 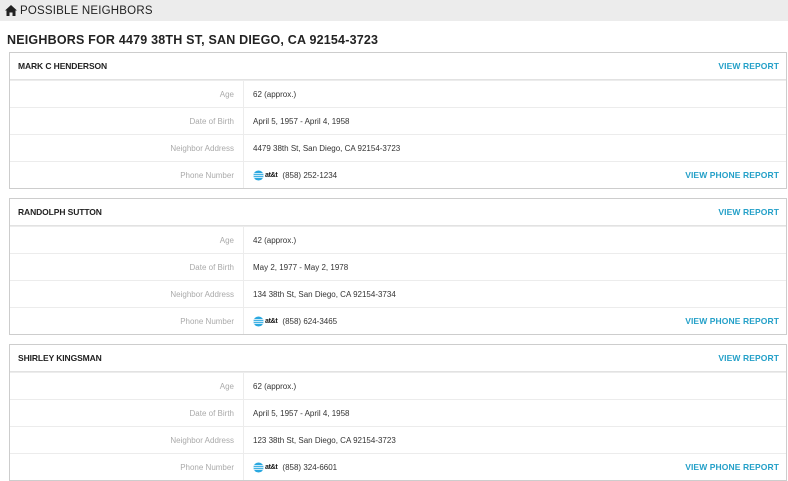 What do you see at coordinates (11, 10) in the screenshot?
I see `home-icon` at bounding box center [11, 10].